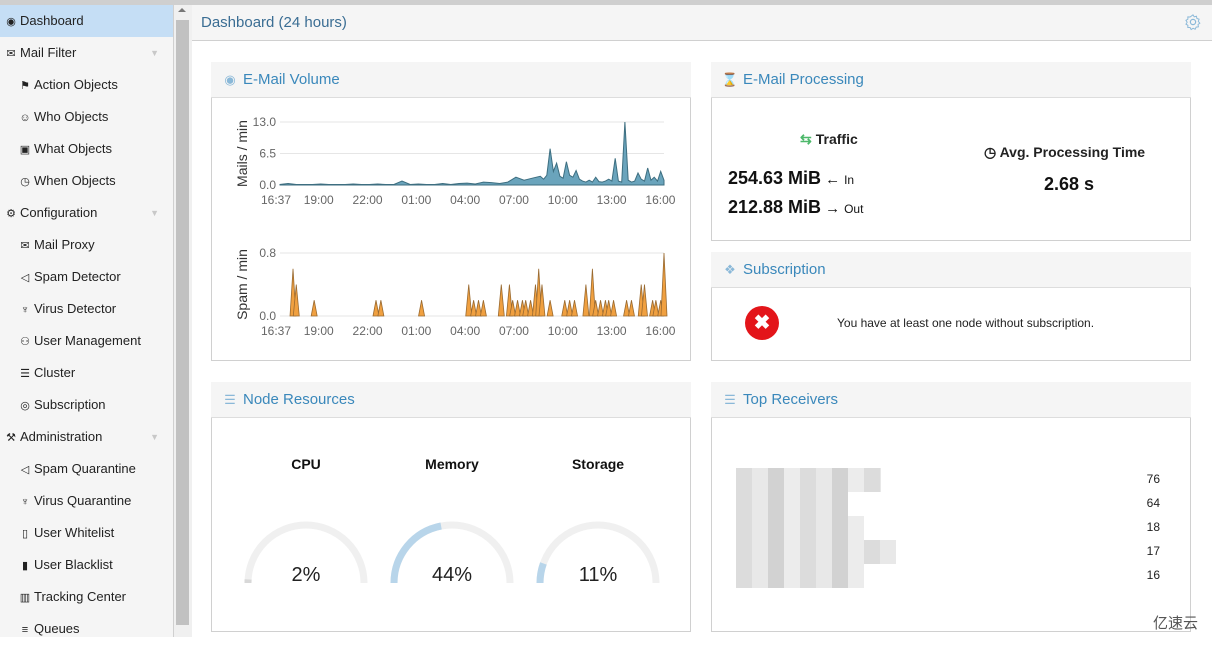  Describe the element at coordinates (86, 85) in the screenshot. I see `sidebar-item-action-objects: ⚑Action Objects` at that location.